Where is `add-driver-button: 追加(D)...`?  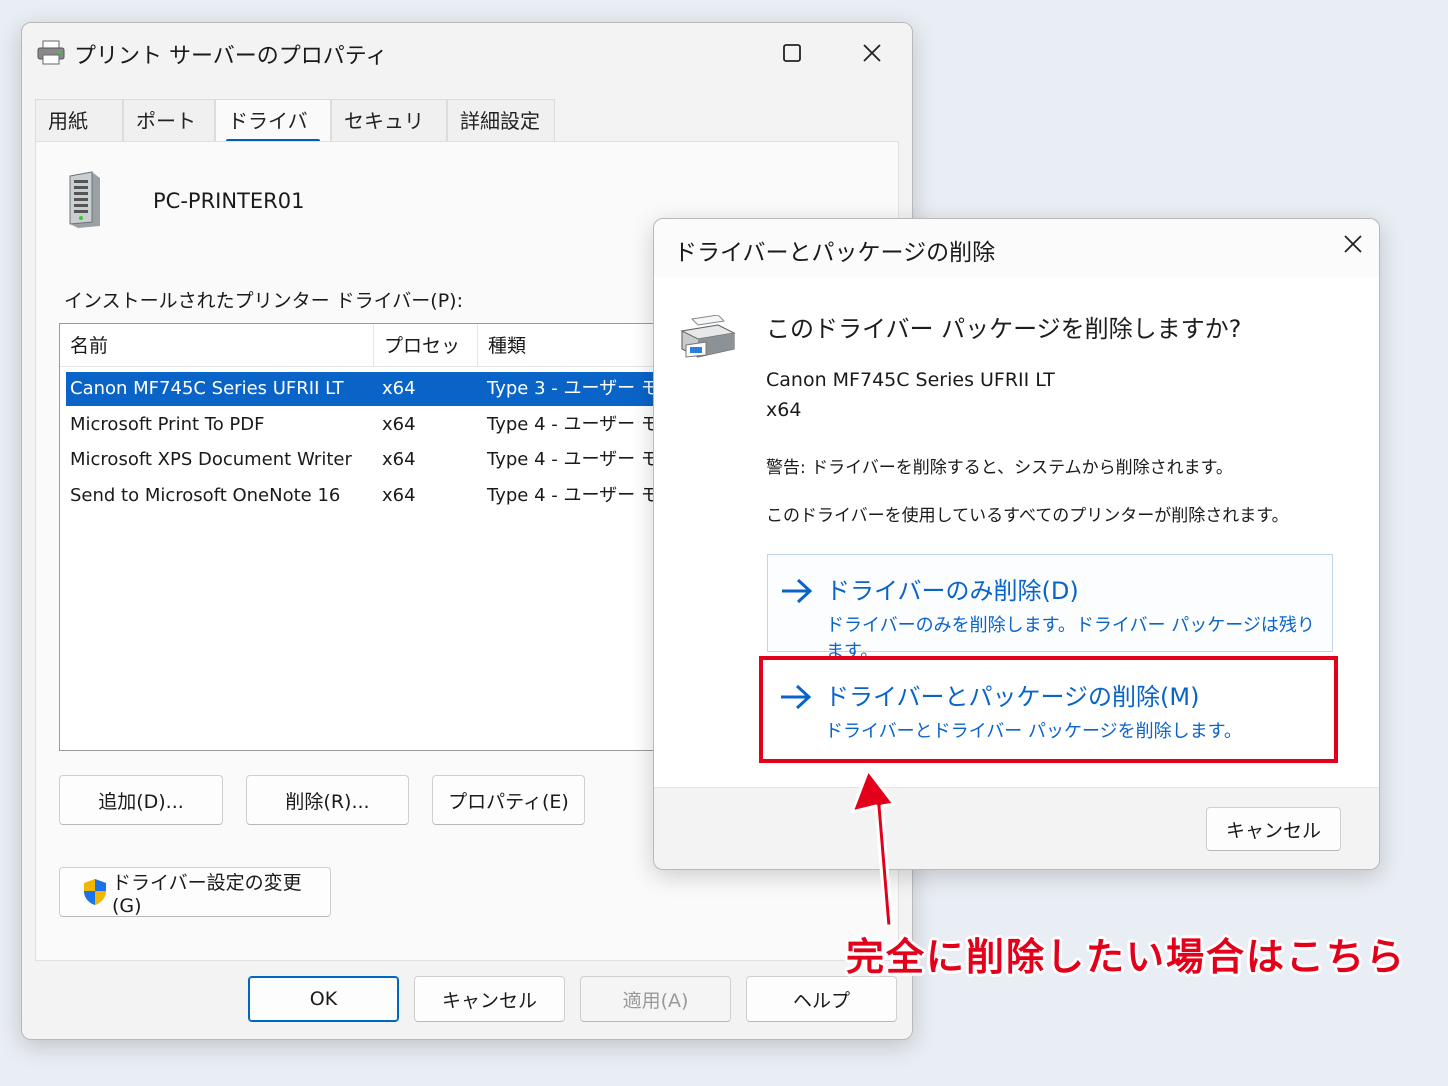 add-driver-button: 追加(D)... is located at coordinates (141, 800).